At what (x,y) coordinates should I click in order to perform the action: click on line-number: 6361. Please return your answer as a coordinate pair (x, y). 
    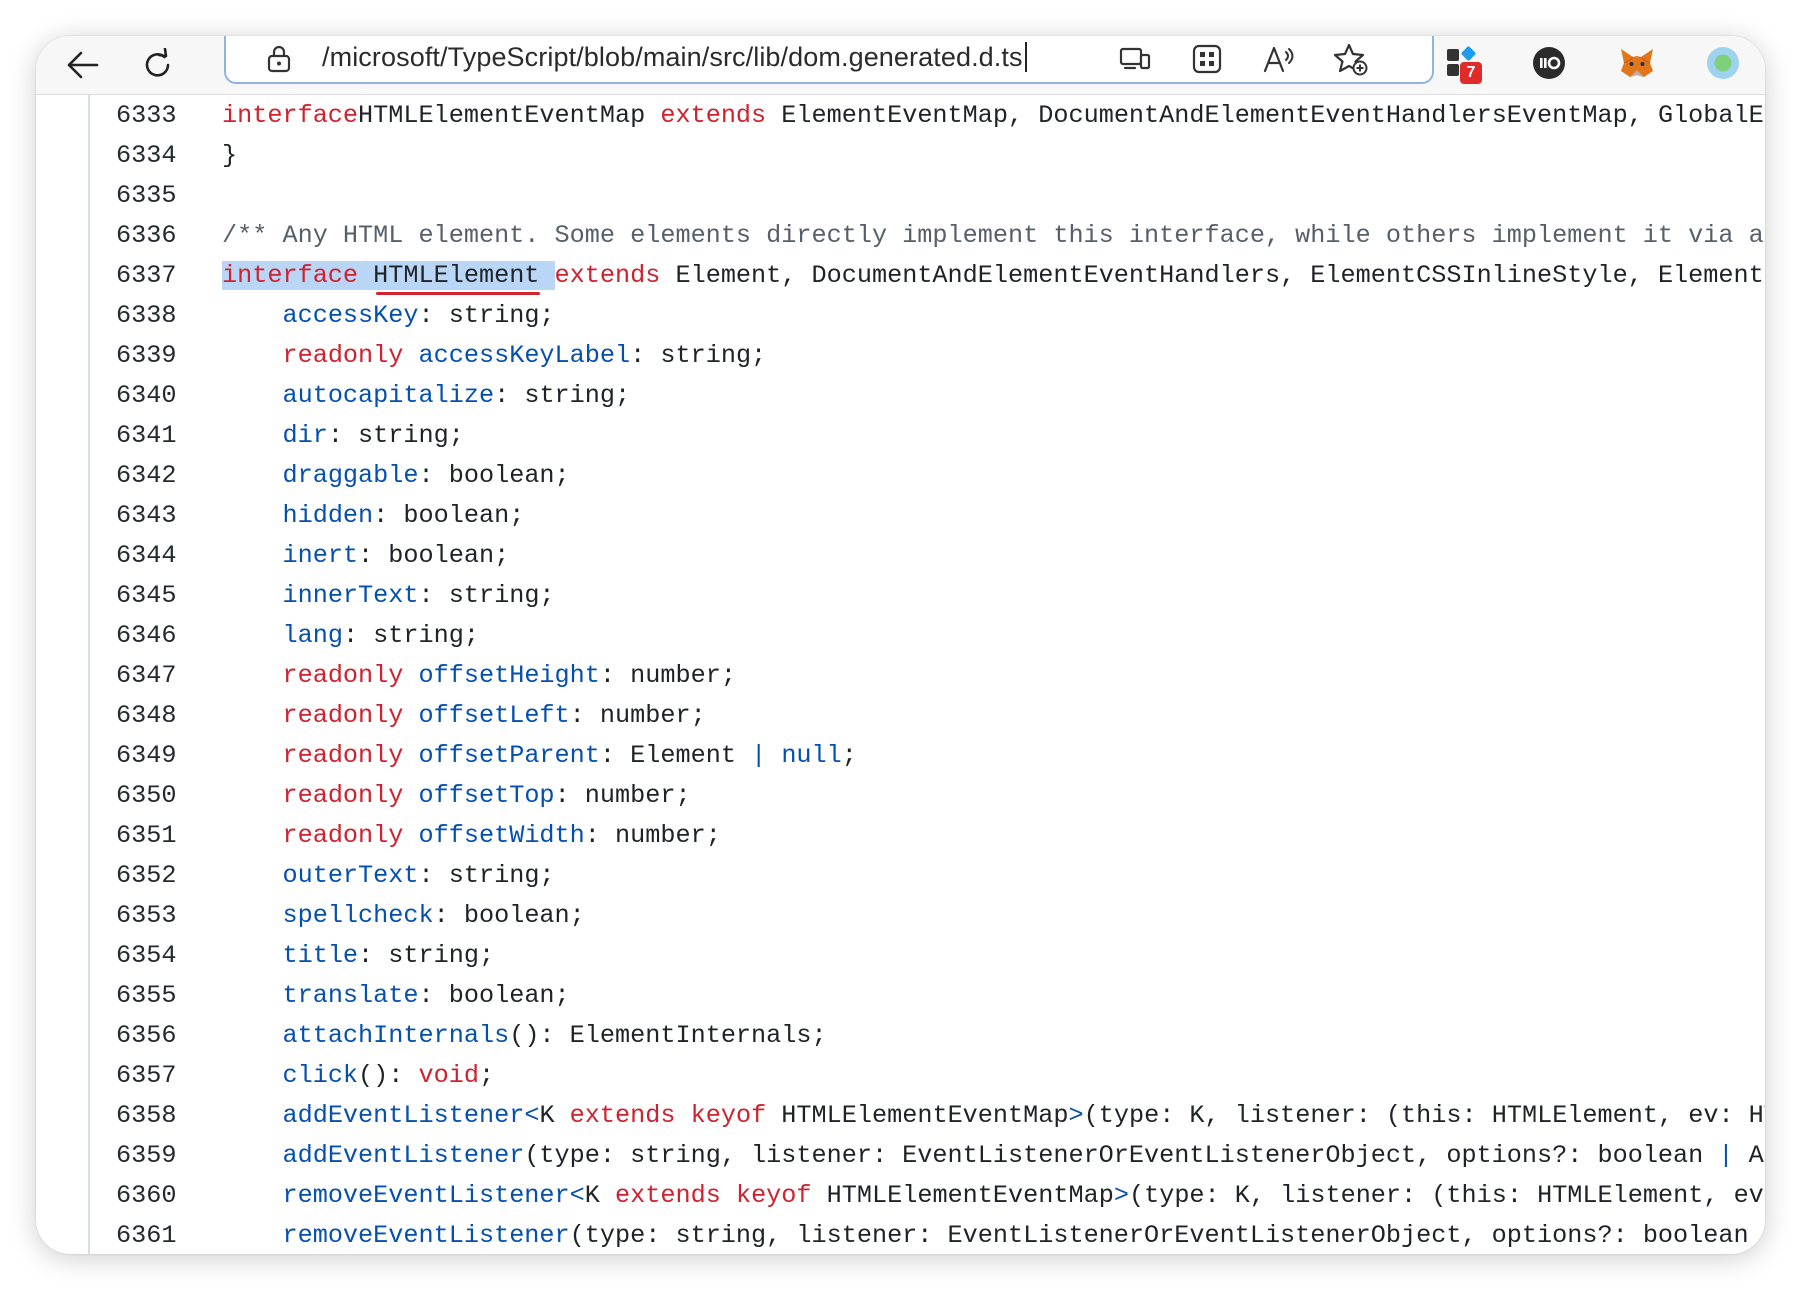
    Looking at the image, I should click on (171, 1235).